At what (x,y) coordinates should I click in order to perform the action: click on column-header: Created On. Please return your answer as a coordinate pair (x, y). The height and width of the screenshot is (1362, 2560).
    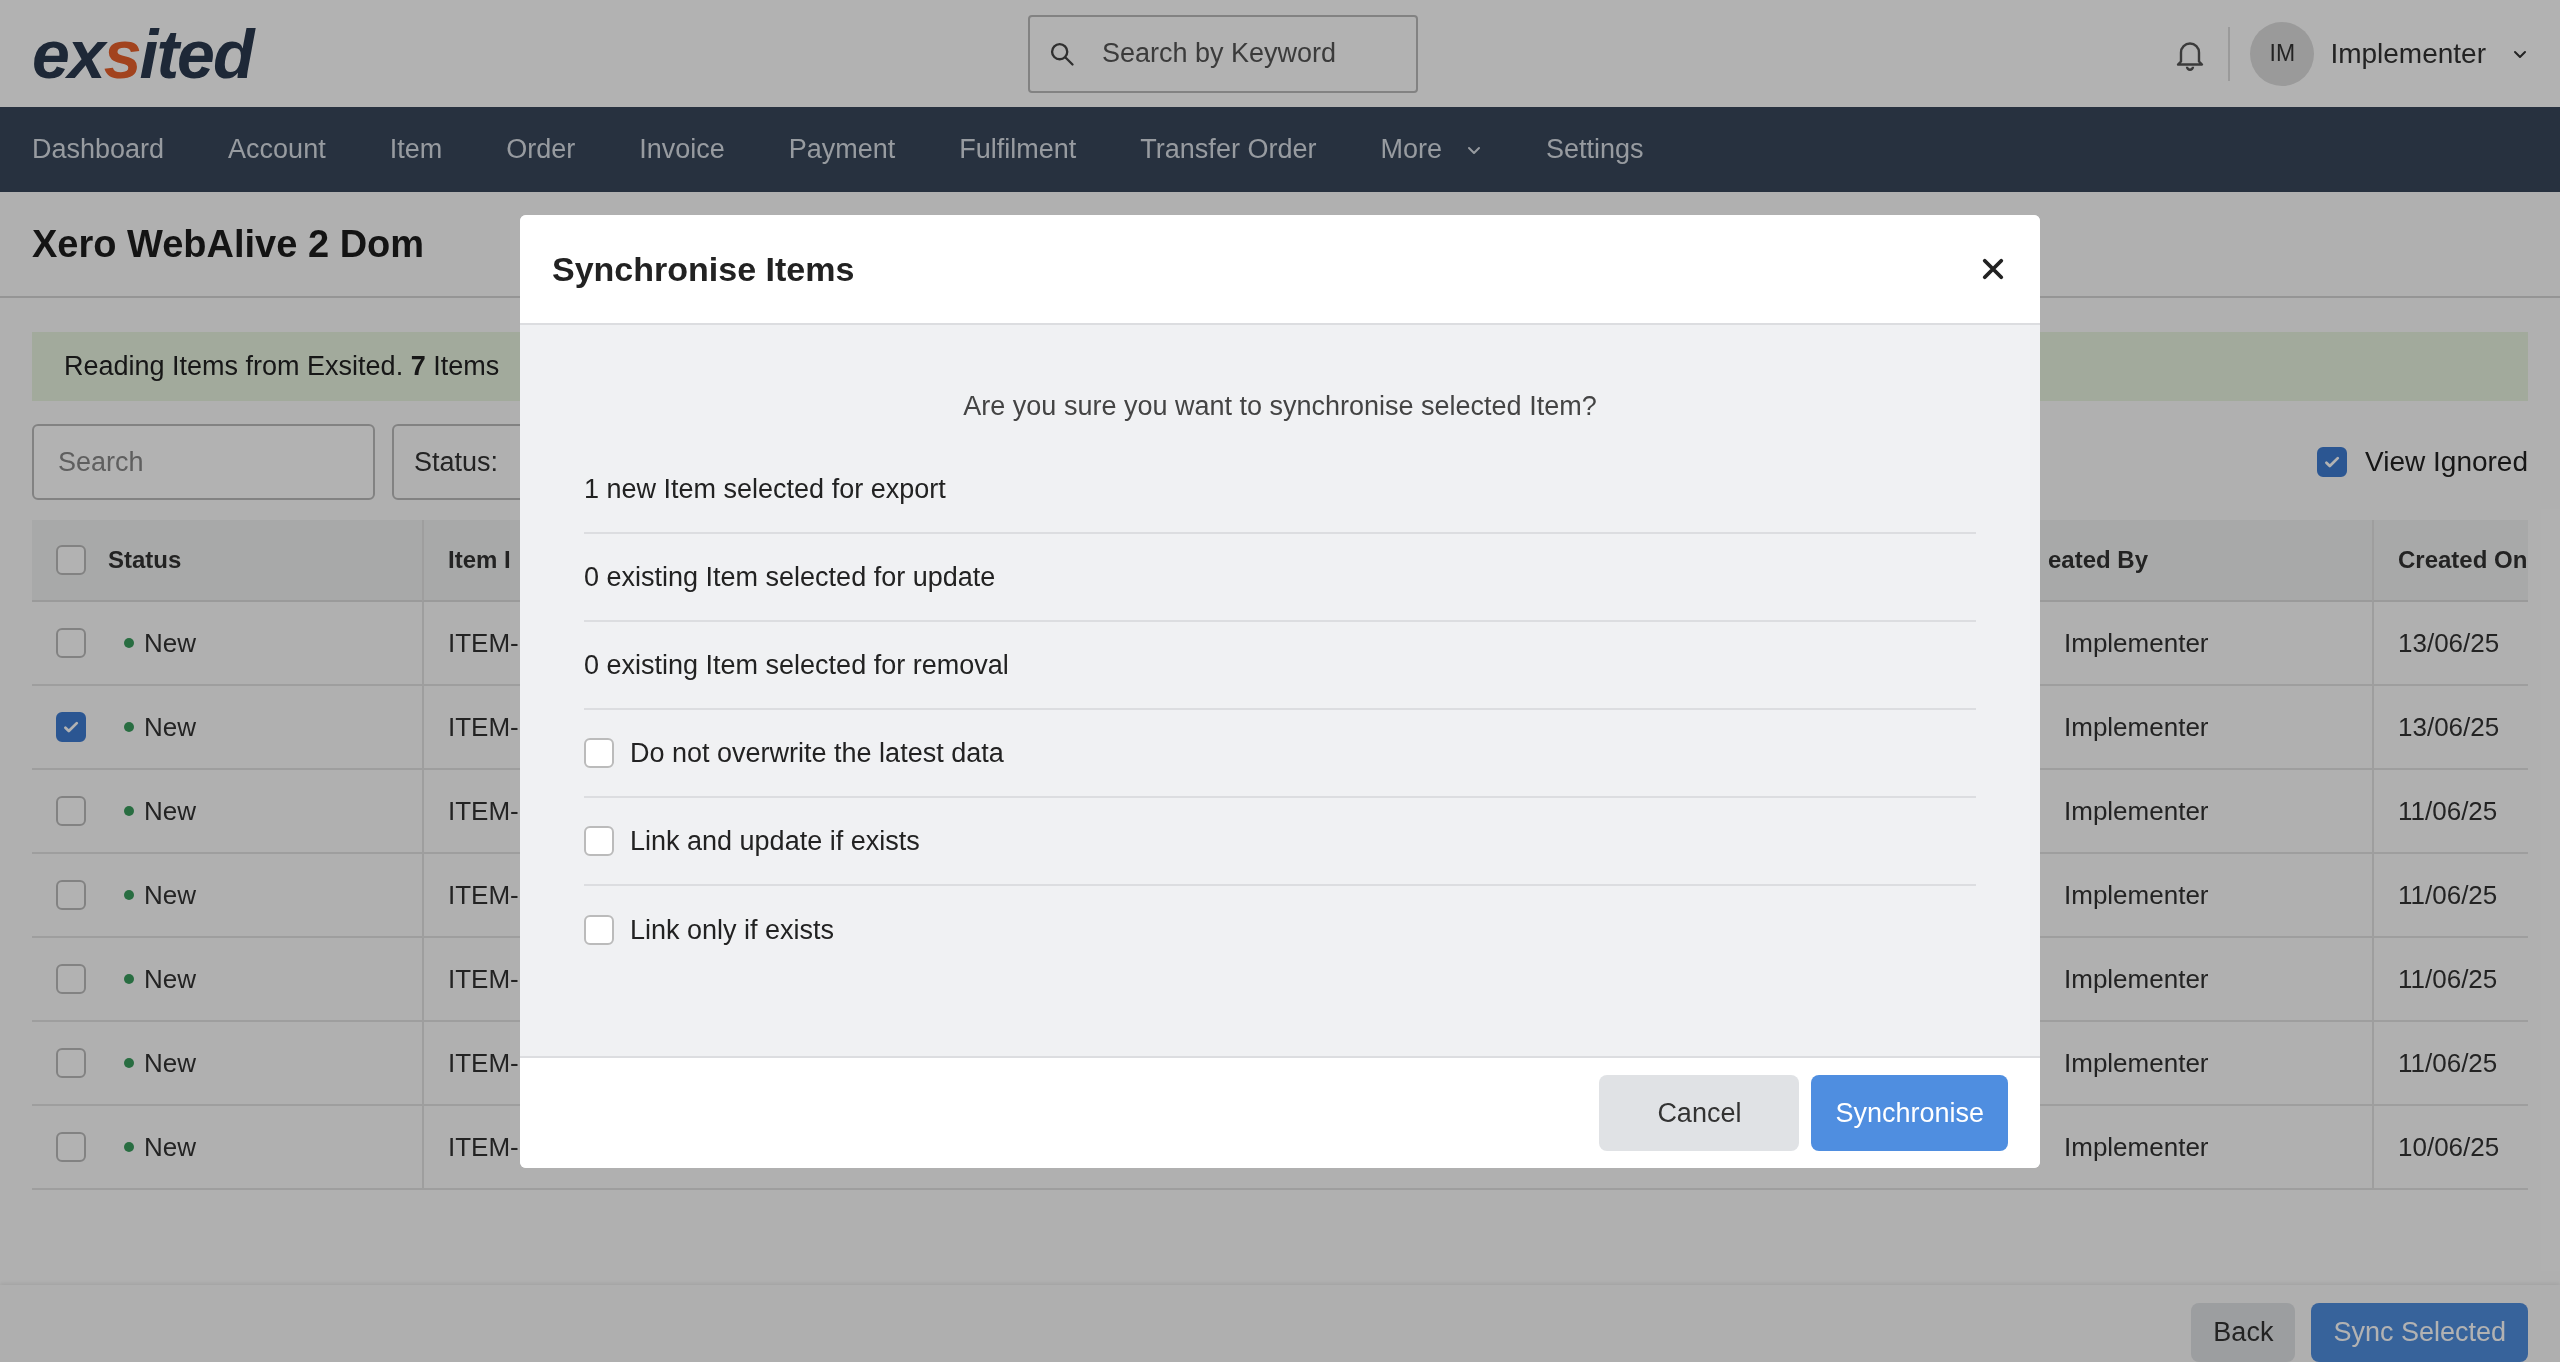
    Looking at the image, I should click on (2463, 560).